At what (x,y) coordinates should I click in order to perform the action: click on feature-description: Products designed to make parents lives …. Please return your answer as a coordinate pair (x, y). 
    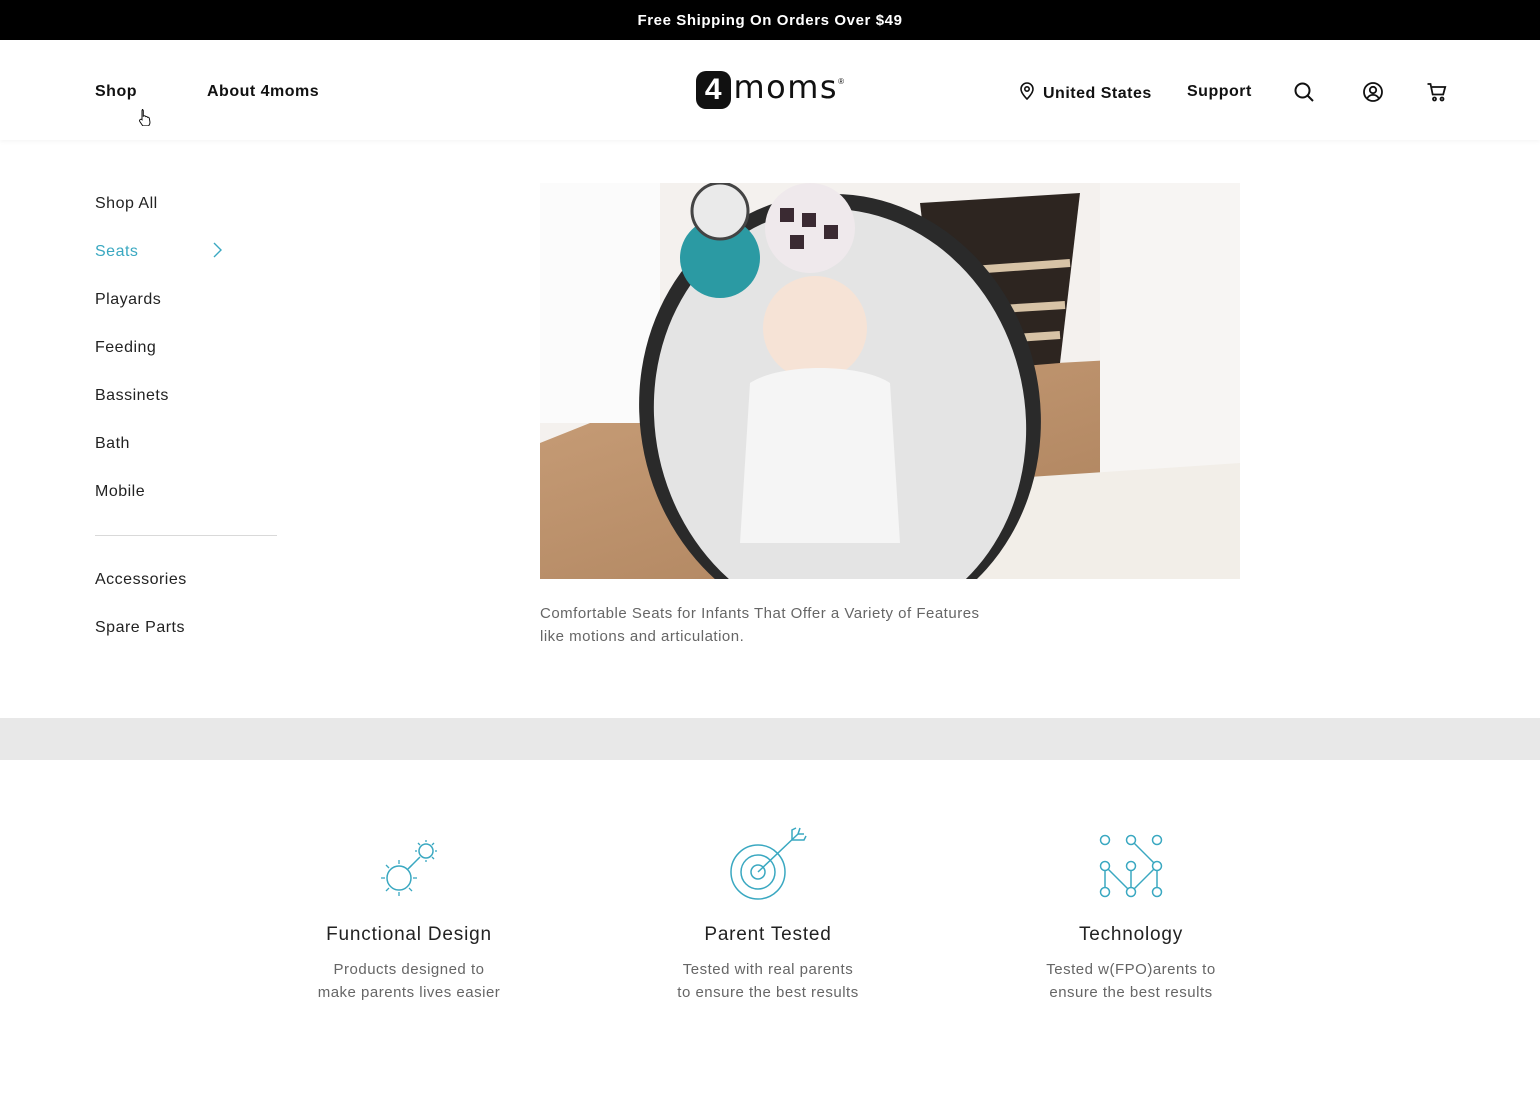
    Looking at the image, I should click on (409, 981).